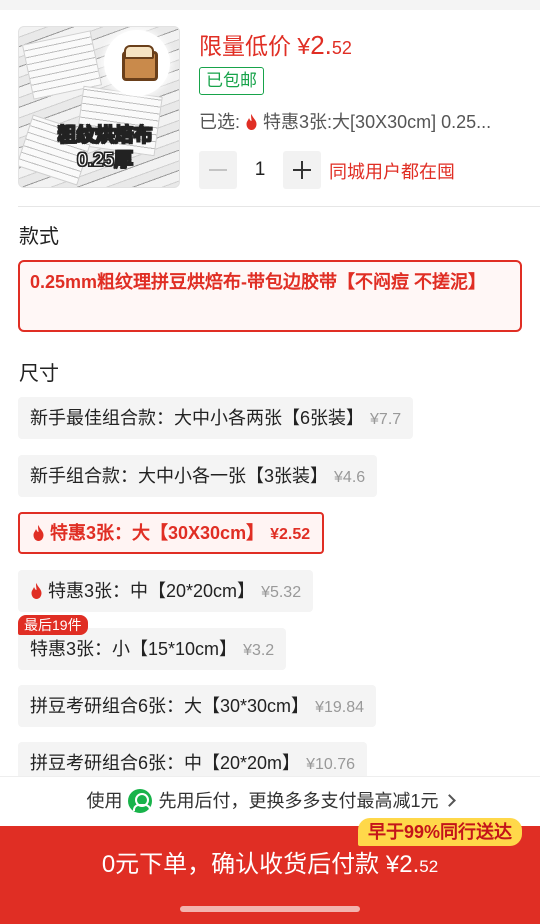 The width and height of the screenshot is (540, 924). What do you see at coordinates (179, 476) in the screenshot?
I see `size-option-label: 新手组合款：大中小各一张【3张装】` at bounding box center [179, 476].